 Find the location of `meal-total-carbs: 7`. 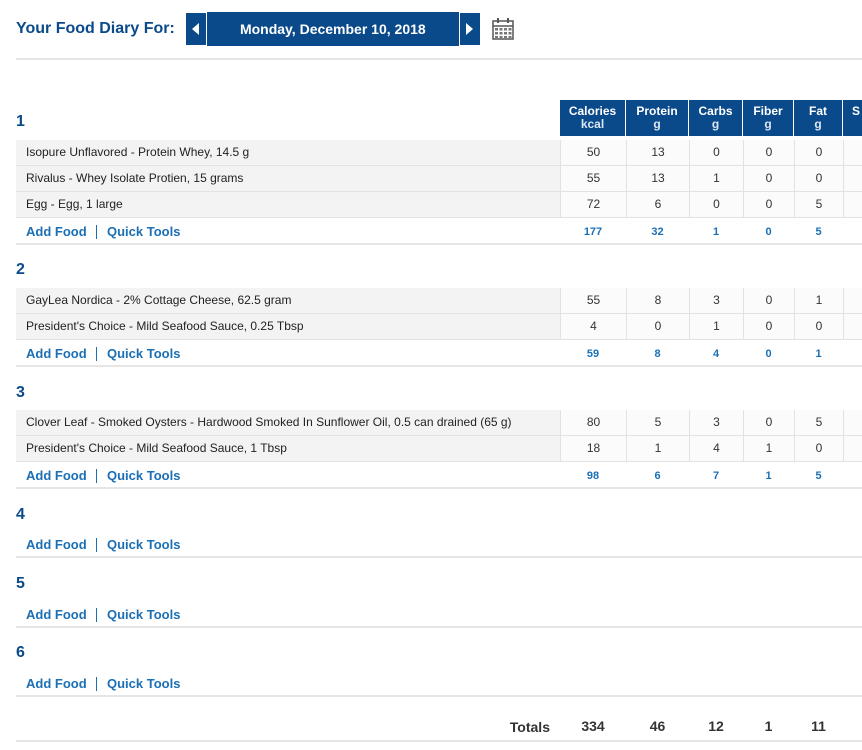

meal-total-carbs: 7 is located at coordinates (716, 476).